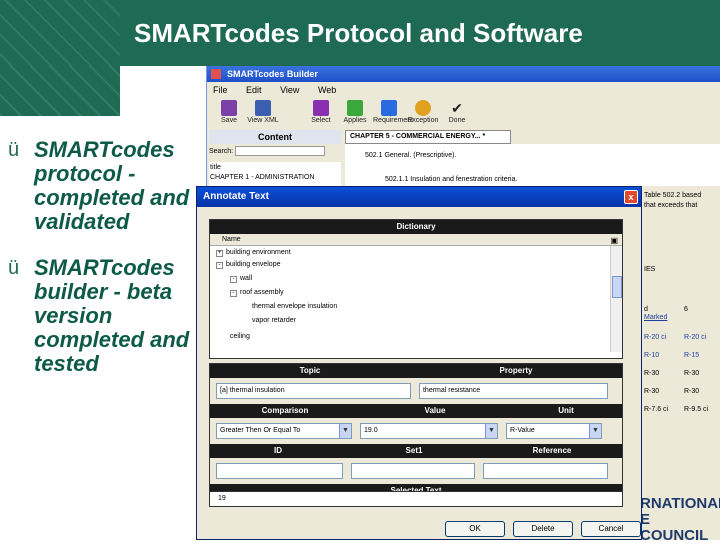  Describe the element at coordinates (650, 269) in the screenshot. I see `side-text: IES` at that location.